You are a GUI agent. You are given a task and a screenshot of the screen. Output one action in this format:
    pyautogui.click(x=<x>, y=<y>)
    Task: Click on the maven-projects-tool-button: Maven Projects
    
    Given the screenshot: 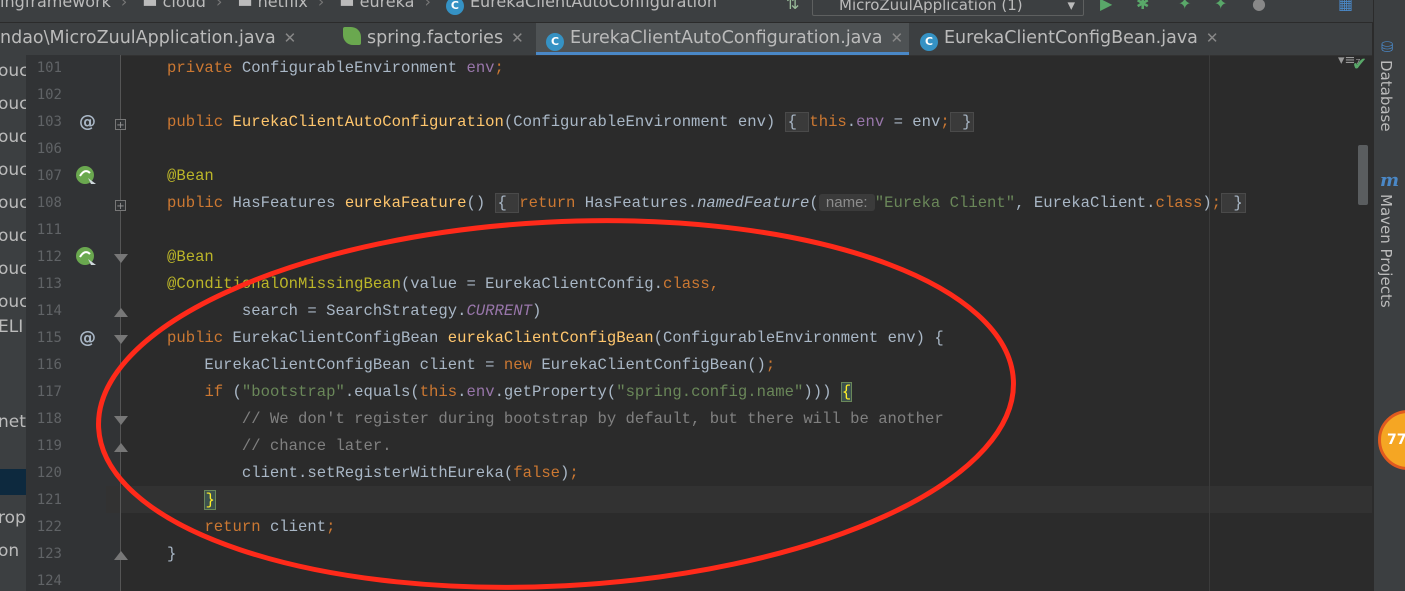 What is the action you would take?
    pyautogui.click(x=1386, y=251)
    